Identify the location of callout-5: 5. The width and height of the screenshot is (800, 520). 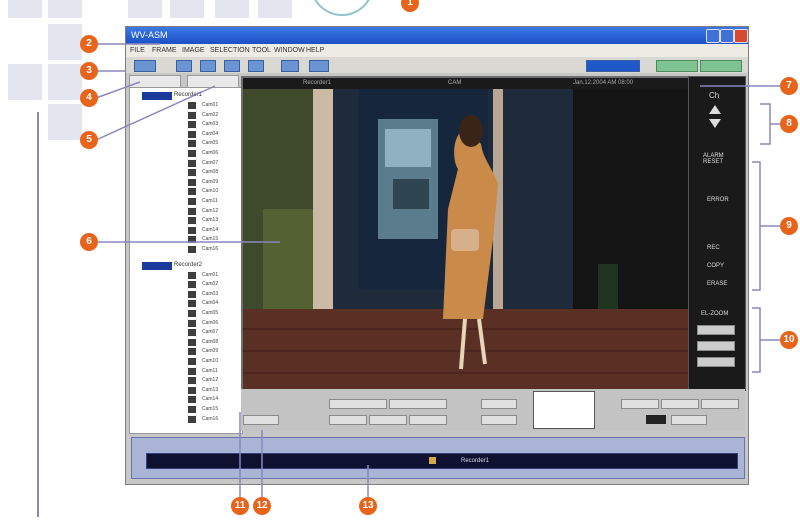
(89, 140).